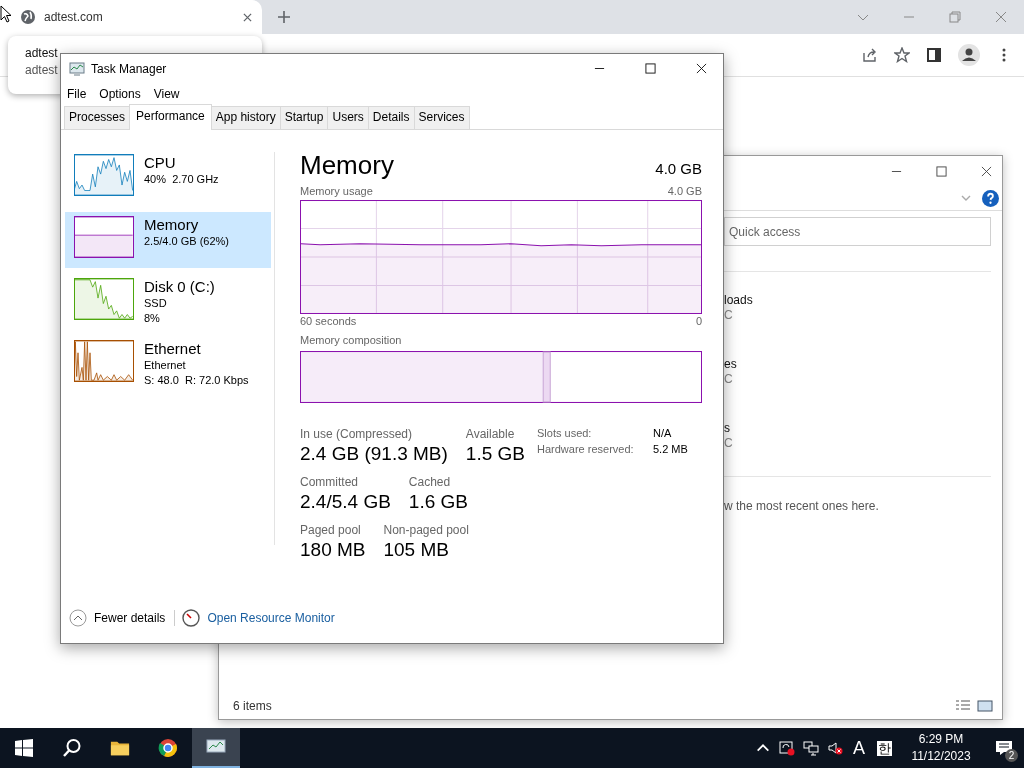 The height and width of the screenshot is (768, 1024). What do you see at coordinates (678, 168) in the screenshot?
I see `total-memory: 4.0 GB` at bounding box center [678, 168].